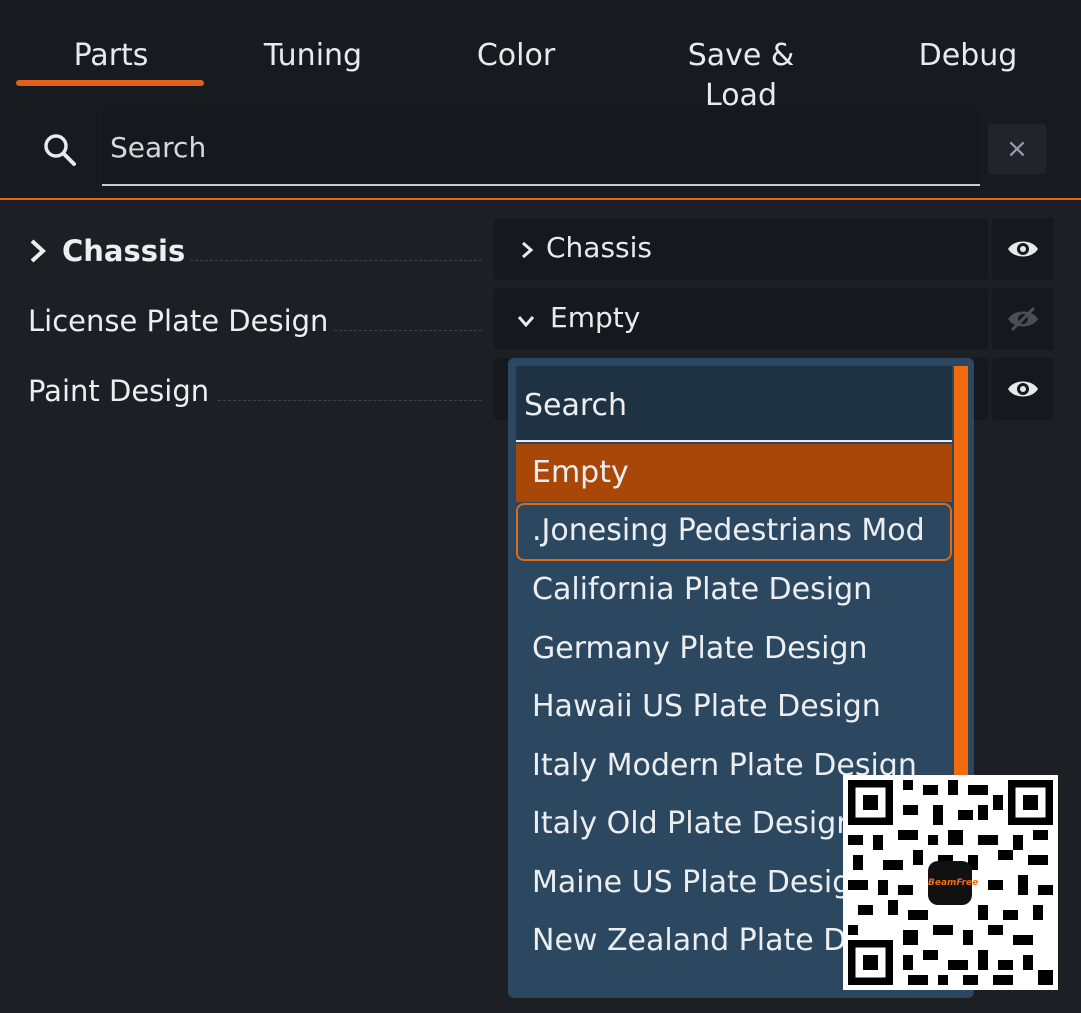 Image resolution: width=1081 pixels, height=1013 pixels. I want to click on dropdown-option: California Plate Design, so click(734, 590).